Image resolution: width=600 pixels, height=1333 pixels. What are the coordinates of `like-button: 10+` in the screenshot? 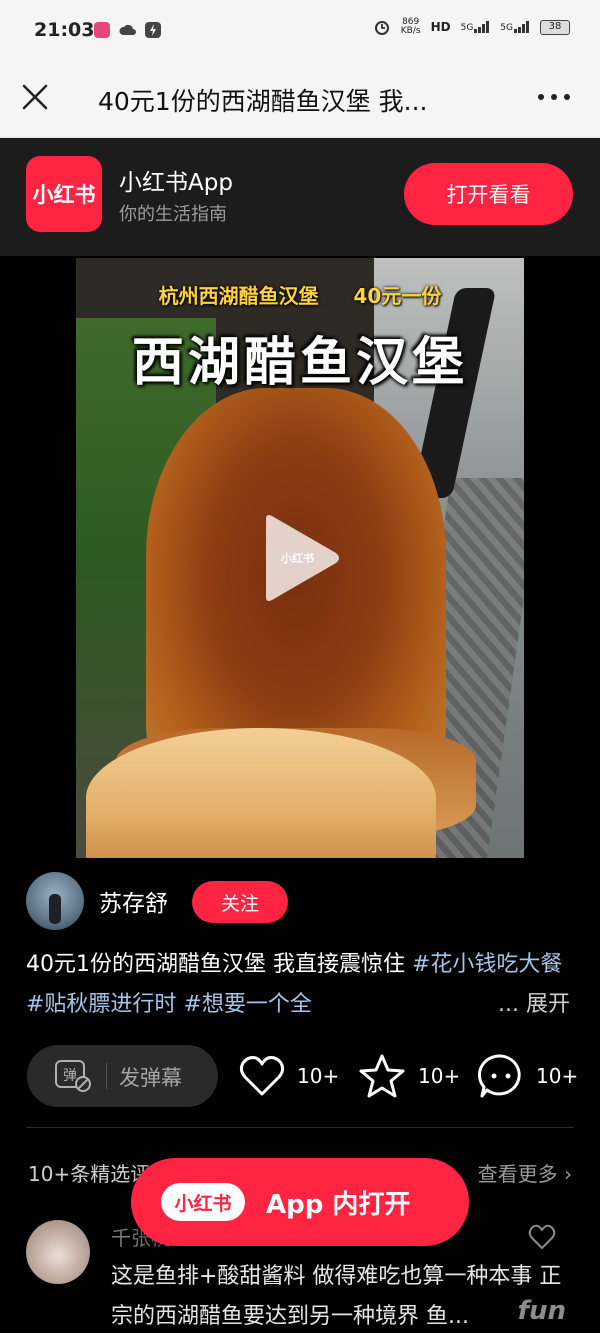 It's located at (289, 1076).